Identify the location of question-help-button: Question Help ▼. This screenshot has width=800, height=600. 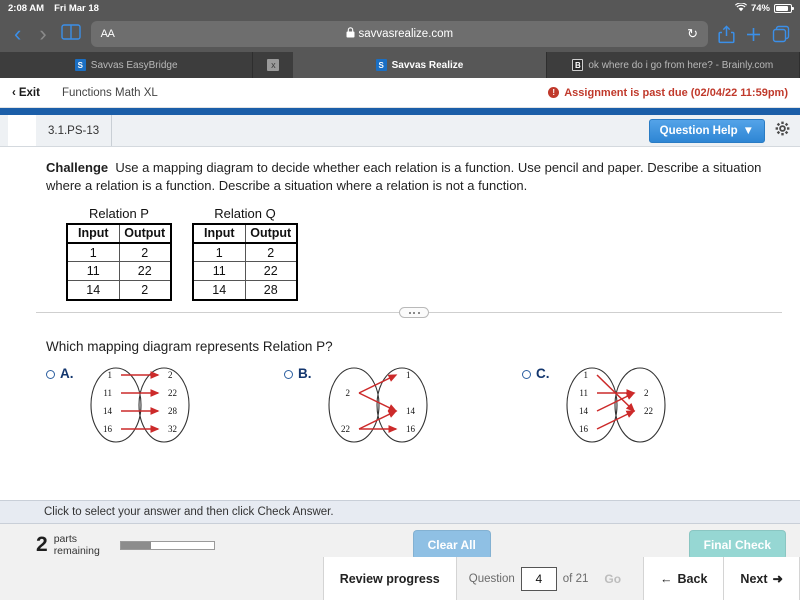
(706, 130).